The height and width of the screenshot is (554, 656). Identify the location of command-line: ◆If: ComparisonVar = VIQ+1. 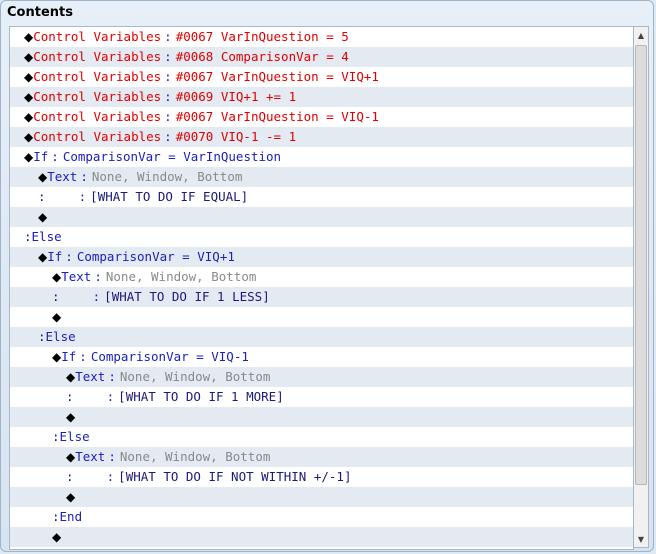
(321, 257).